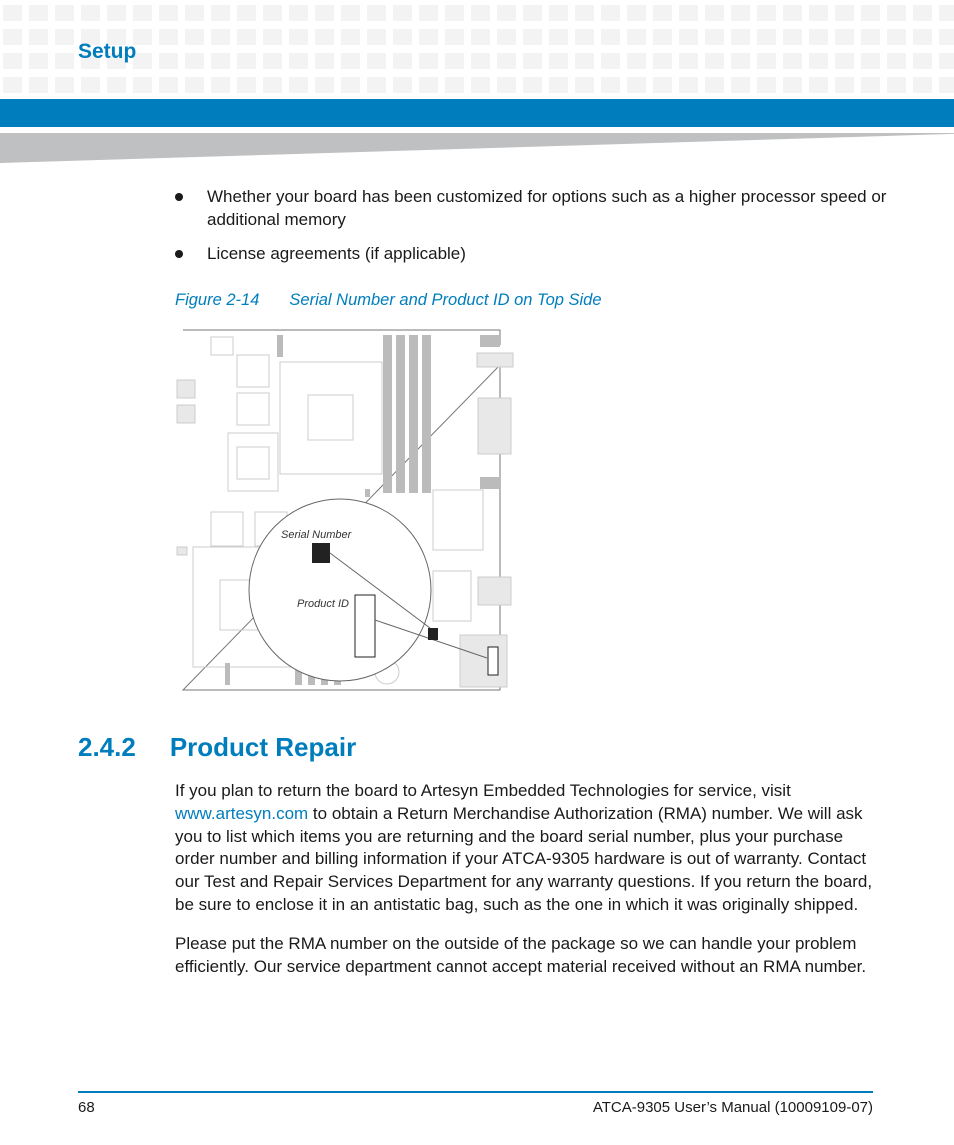 The image size is (954, 1145). I want to click on section-heading: 2.4.2 Product Repair, so click(217, 747).